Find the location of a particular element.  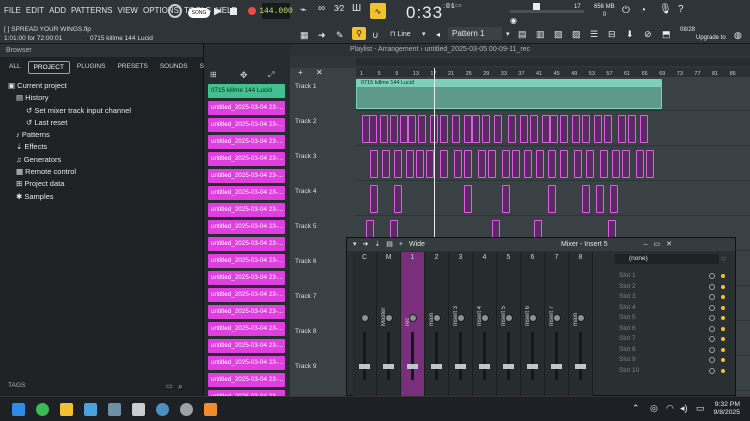

menu-add: ADD is located at coordinates (57, 10).